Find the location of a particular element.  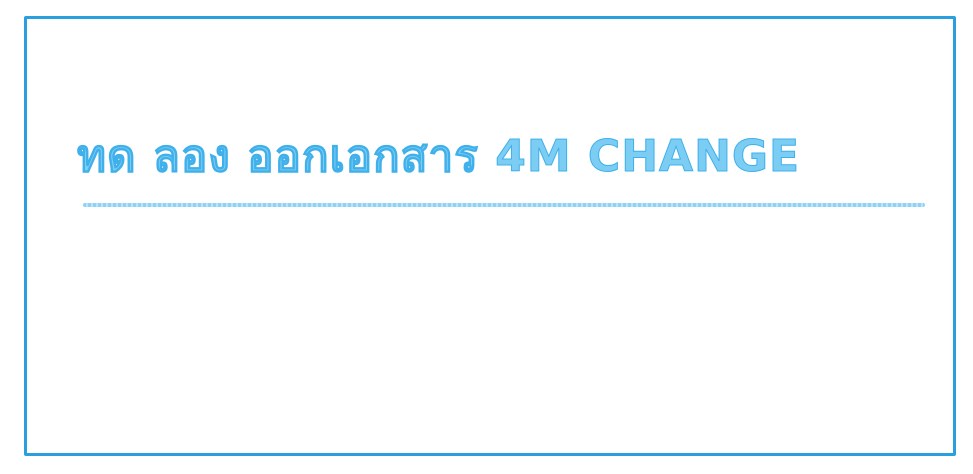

page-title: ทด ลอง ออกเอกสาร 4M CHANGE is located at coordinates (439, 157).